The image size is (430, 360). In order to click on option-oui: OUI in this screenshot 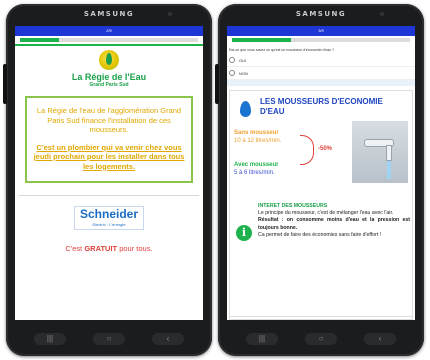, I will do `click(321, 60)`.